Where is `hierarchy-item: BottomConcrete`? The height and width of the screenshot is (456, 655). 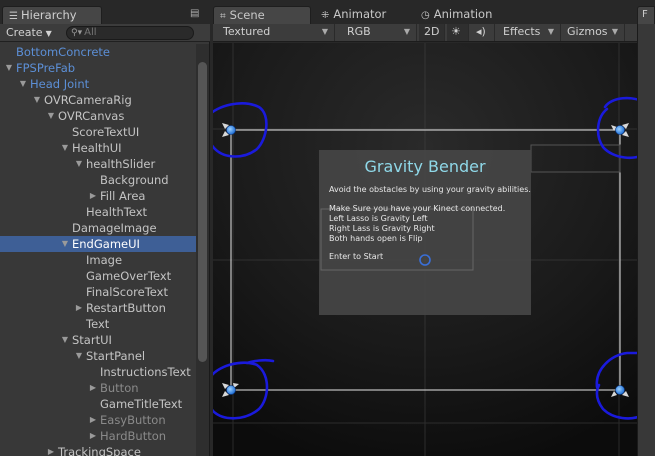 hierarchy-item: BottomConcrete is located at coordinates (98, 52).